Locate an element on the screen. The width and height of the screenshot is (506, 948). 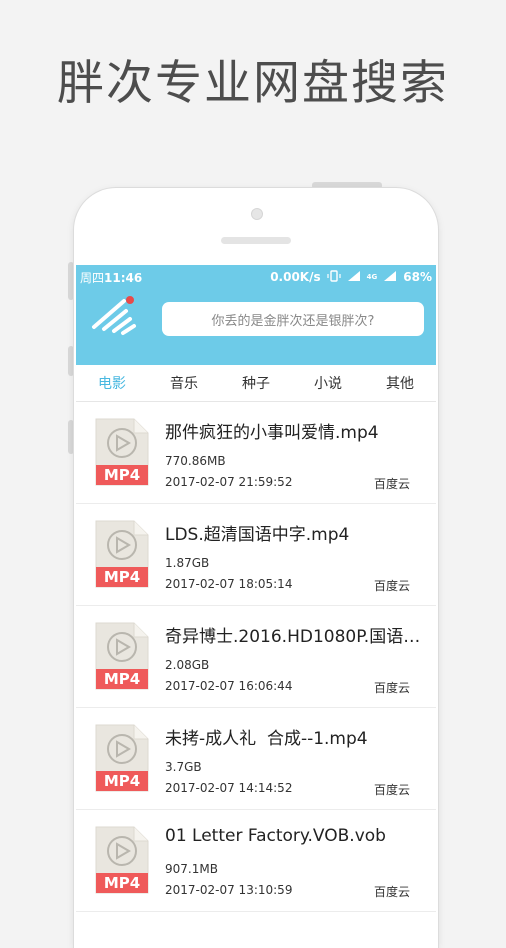
app-logo-icon is located at coordinates (115, 316).